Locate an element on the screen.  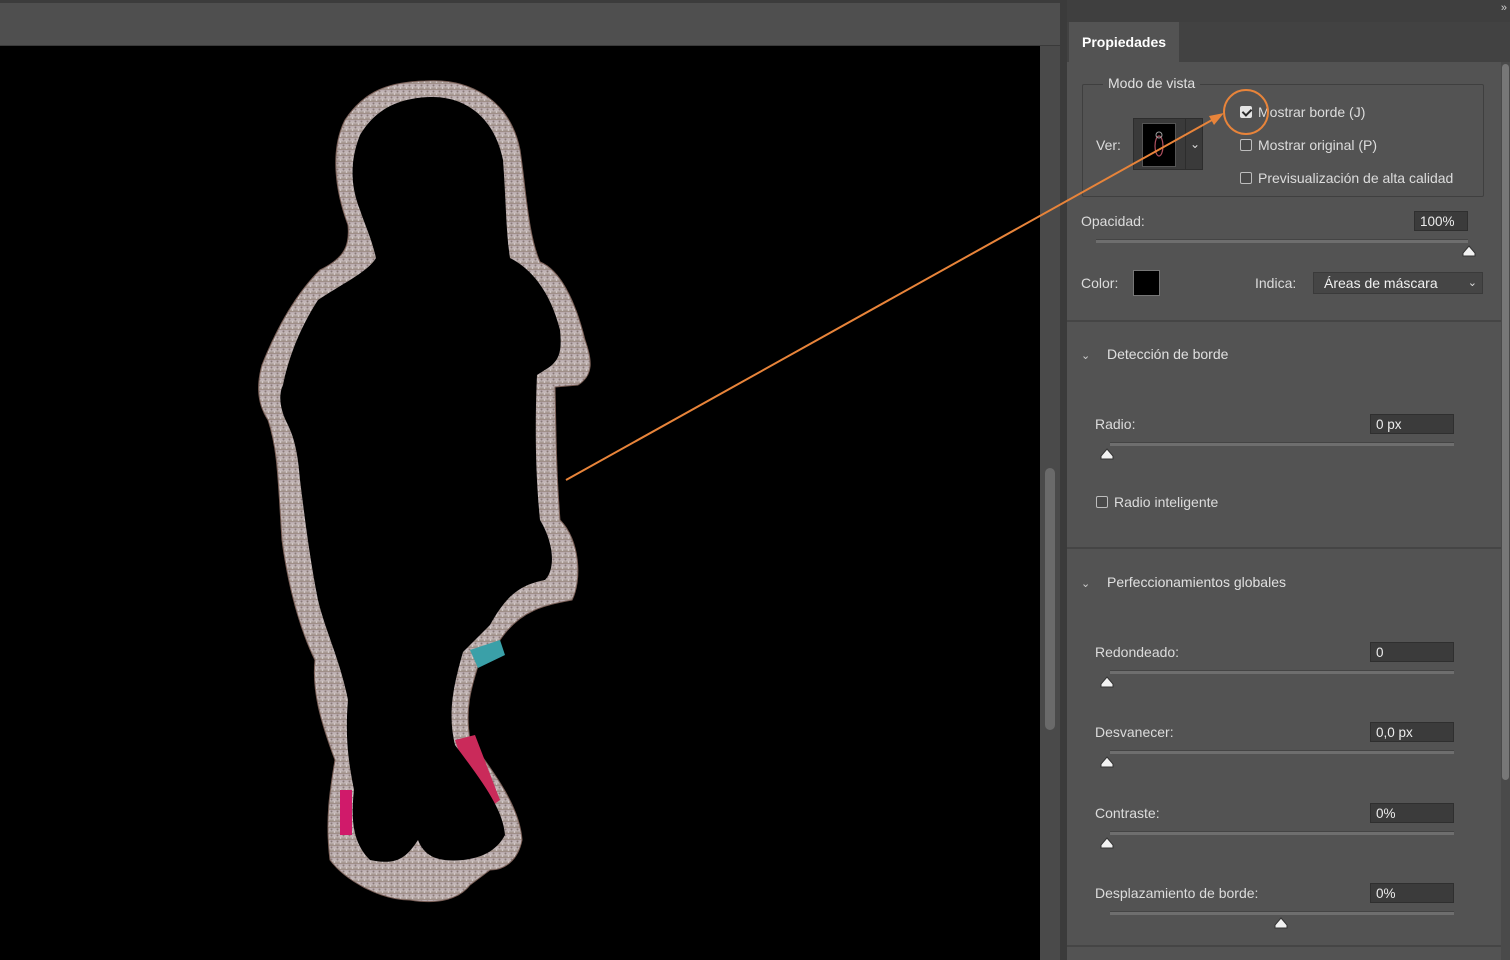
tab-properties: Propiedades is located at coordinates (1124, 42).